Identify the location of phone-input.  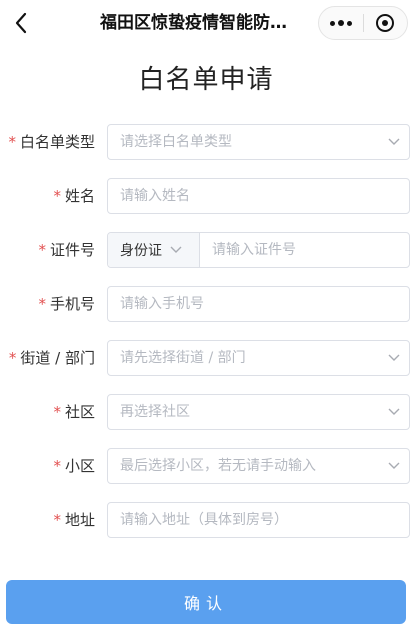
(258, 304).